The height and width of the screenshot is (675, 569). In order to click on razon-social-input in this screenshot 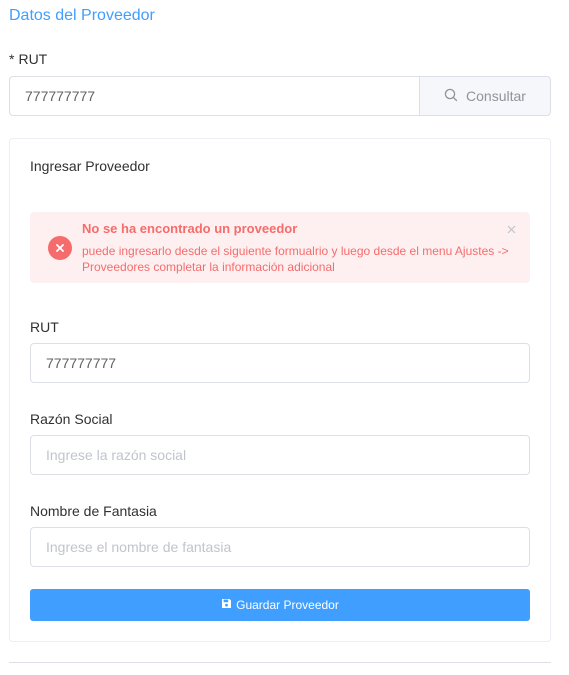, I will do `click(280, 455)`.